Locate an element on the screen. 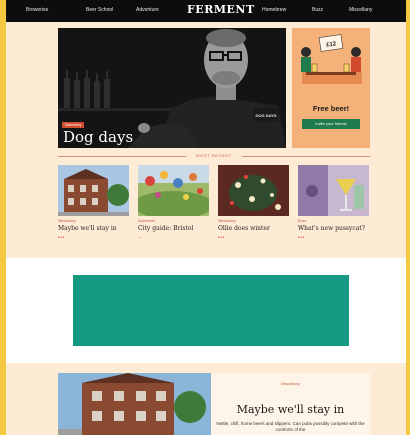 This screenshot has width=410, height=435. shirt-logo-text: DOG DAYS is located at coordinates (266, 115).